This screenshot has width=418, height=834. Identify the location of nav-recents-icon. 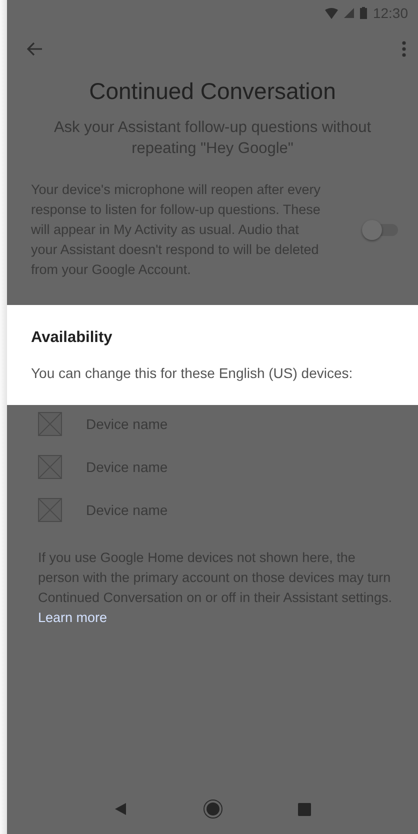
(304, 809).